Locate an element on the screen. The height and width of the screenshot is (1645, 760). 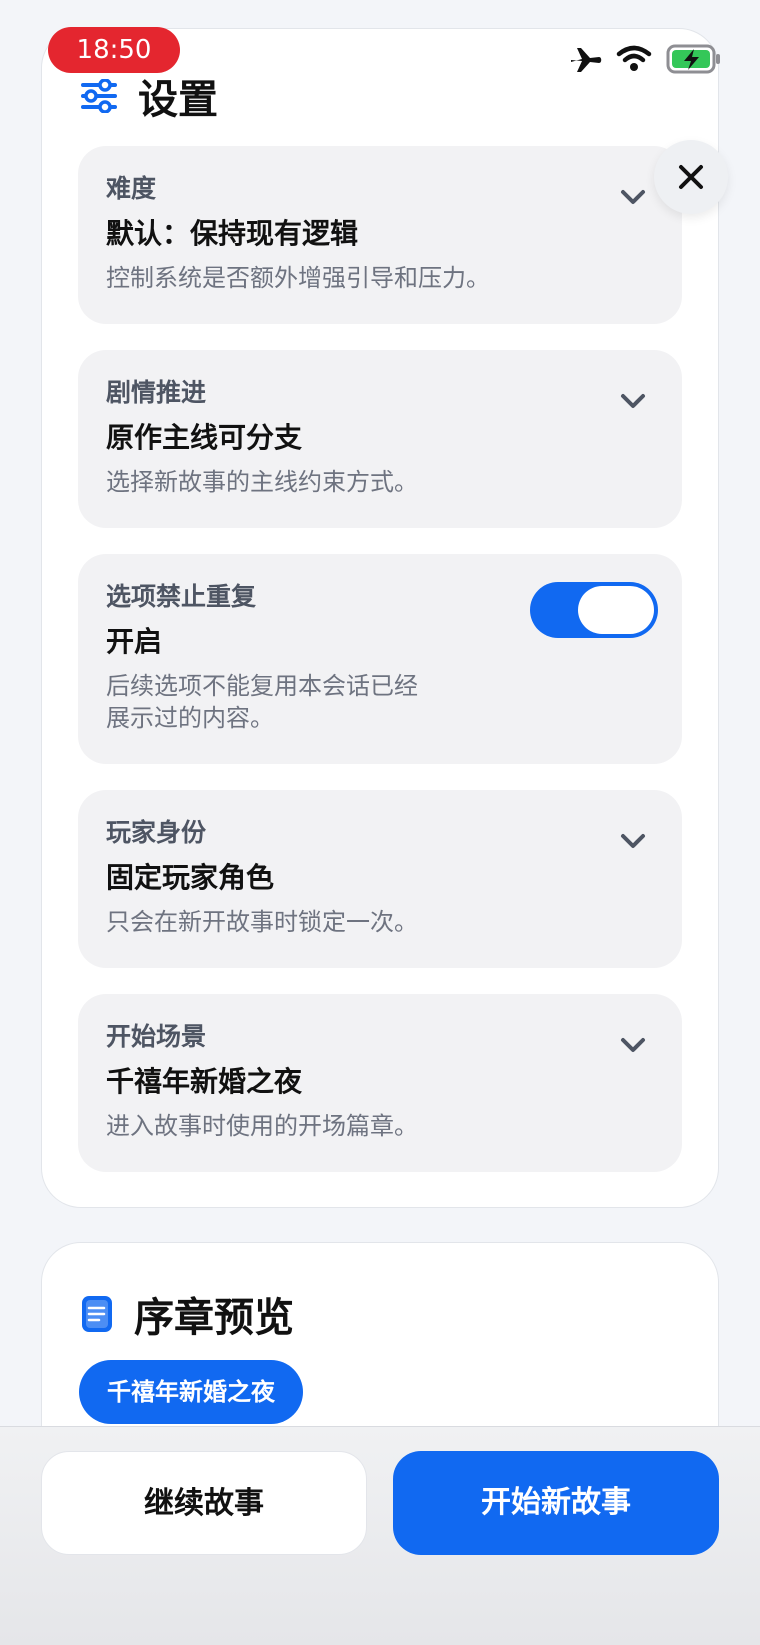
option-value: 固定玩家角色 is located at coordinates (190, 877).